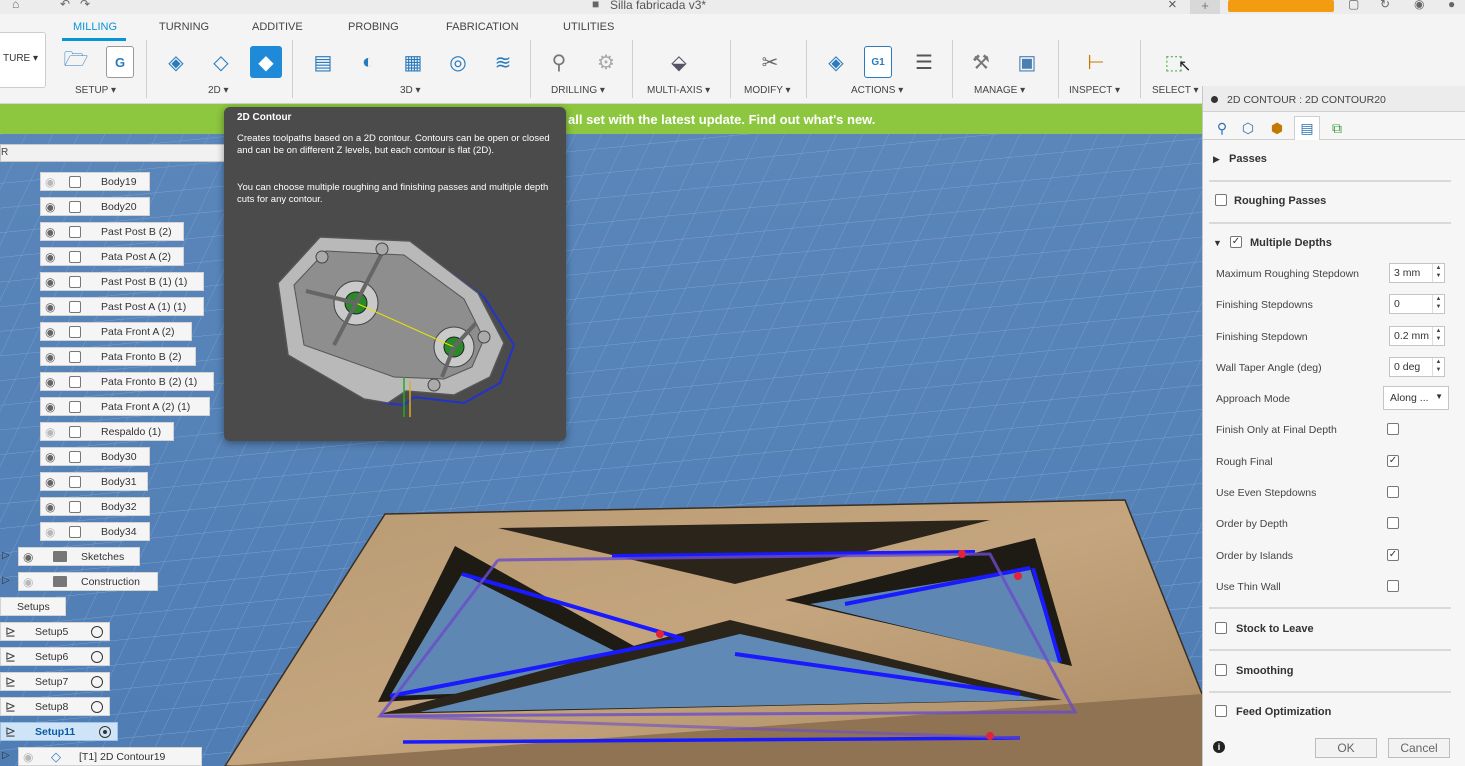 Image resolution: width=1465 pixels, height=766 pixels. Describe the element at coordinates (1221, 711) in the screenshot. I see `feed-optimization-checkbox` at that location.